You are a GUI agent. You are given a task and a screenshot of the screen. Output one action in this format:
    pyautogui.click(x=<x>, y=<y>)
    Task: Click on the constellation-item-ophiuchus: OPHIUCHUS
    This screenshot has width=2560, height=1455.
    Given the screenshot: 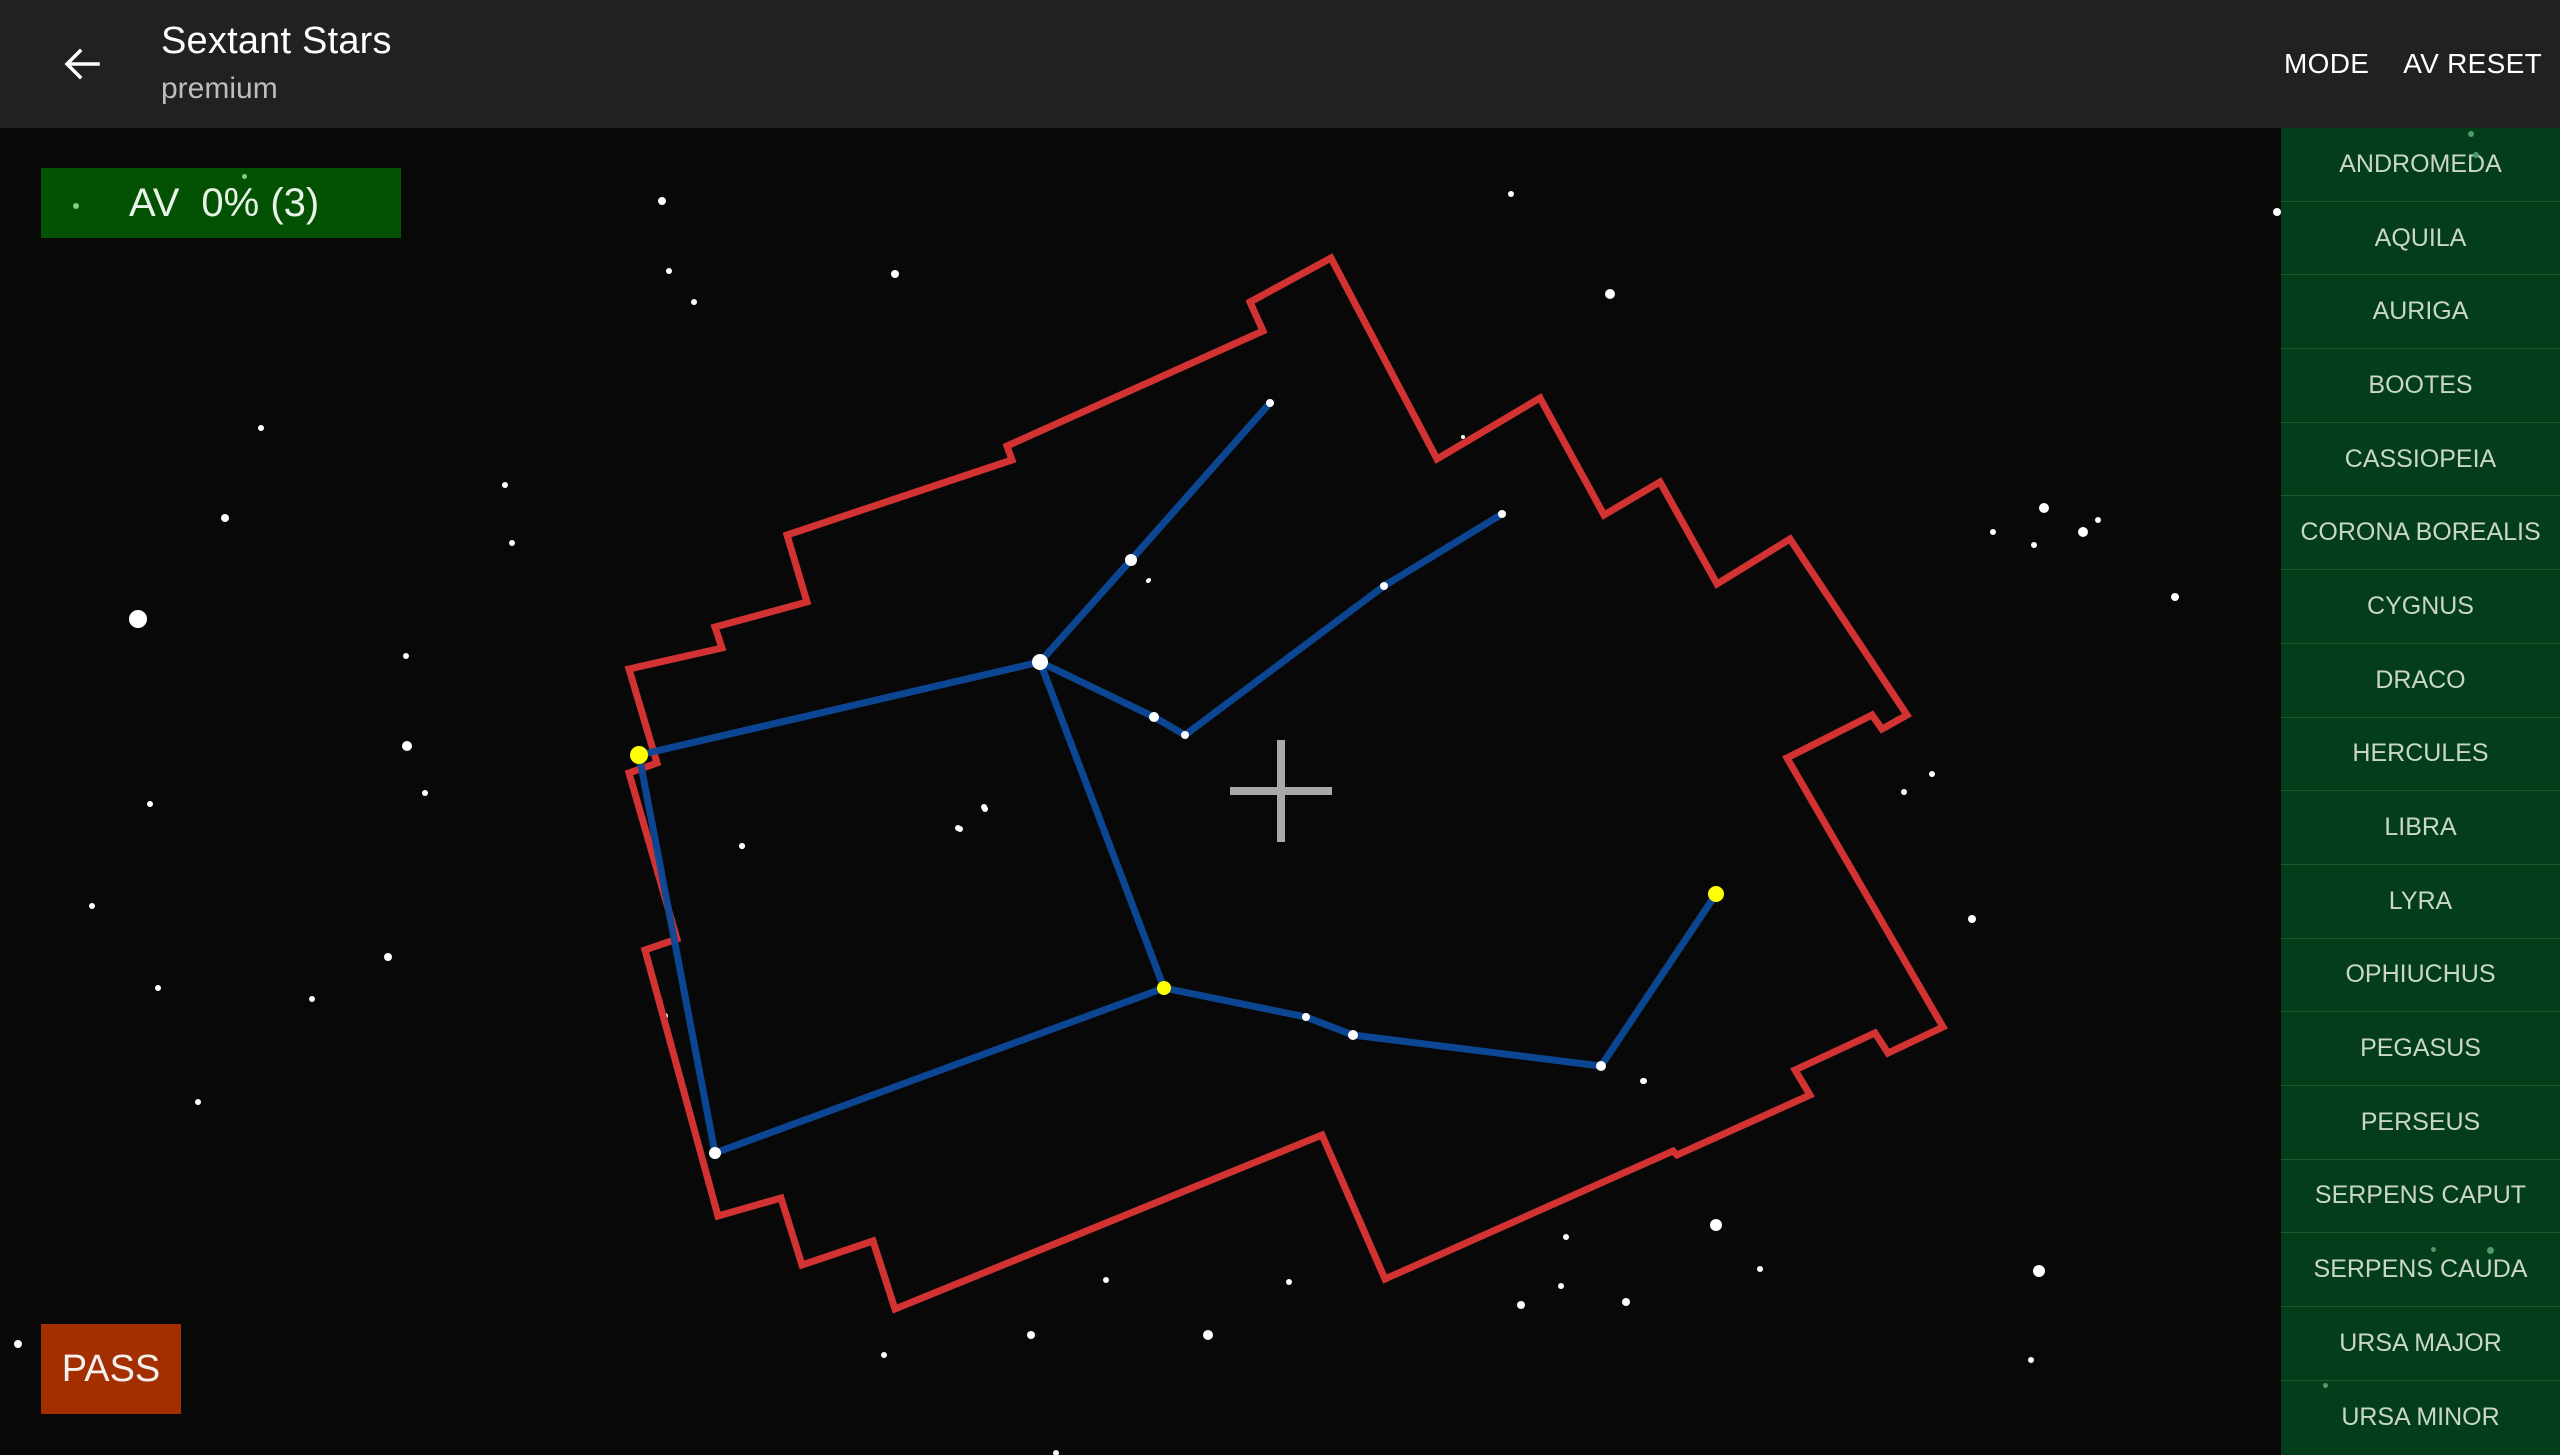 What is the action you would take?
    pyautogui.click(x=2420, y=976)
    